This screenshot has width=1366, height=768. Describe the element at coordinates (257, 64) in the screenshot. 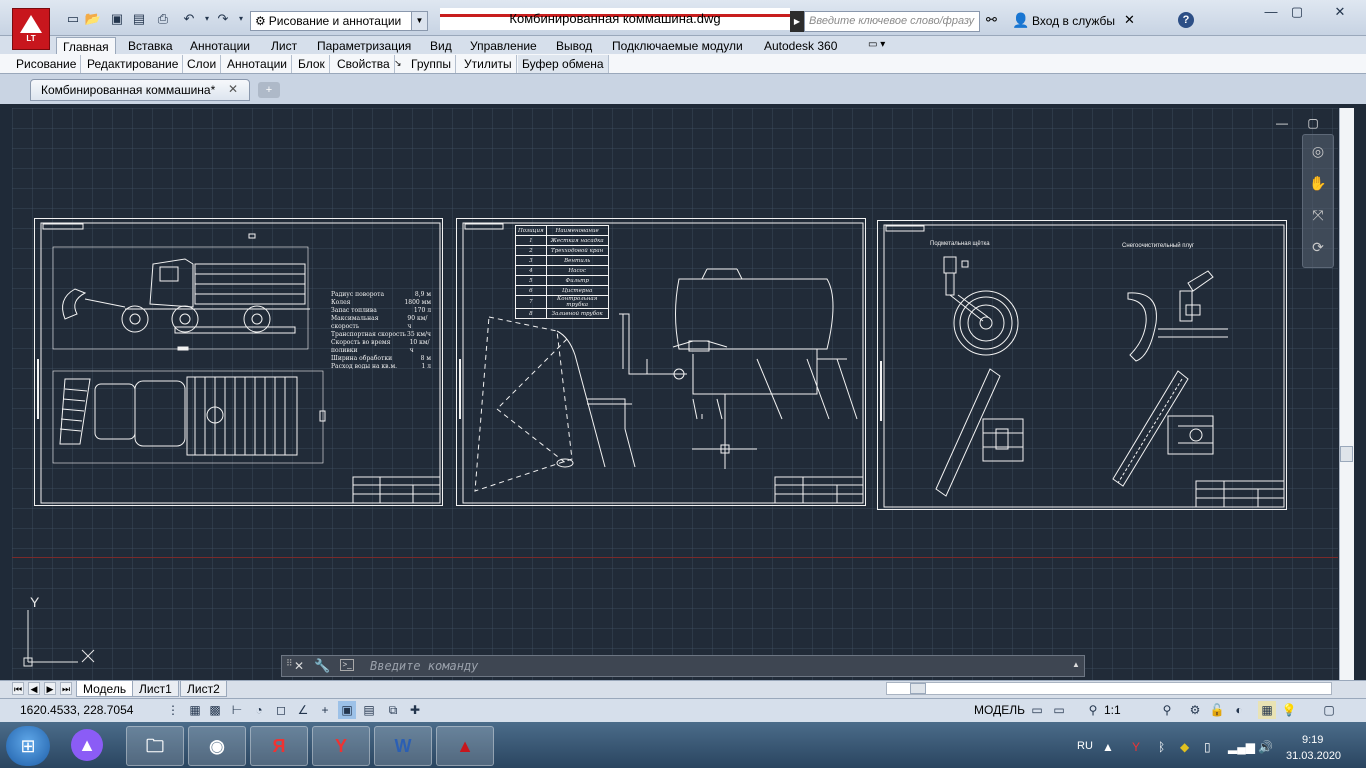

I see `panel-annotation: Аннотации` at that location.